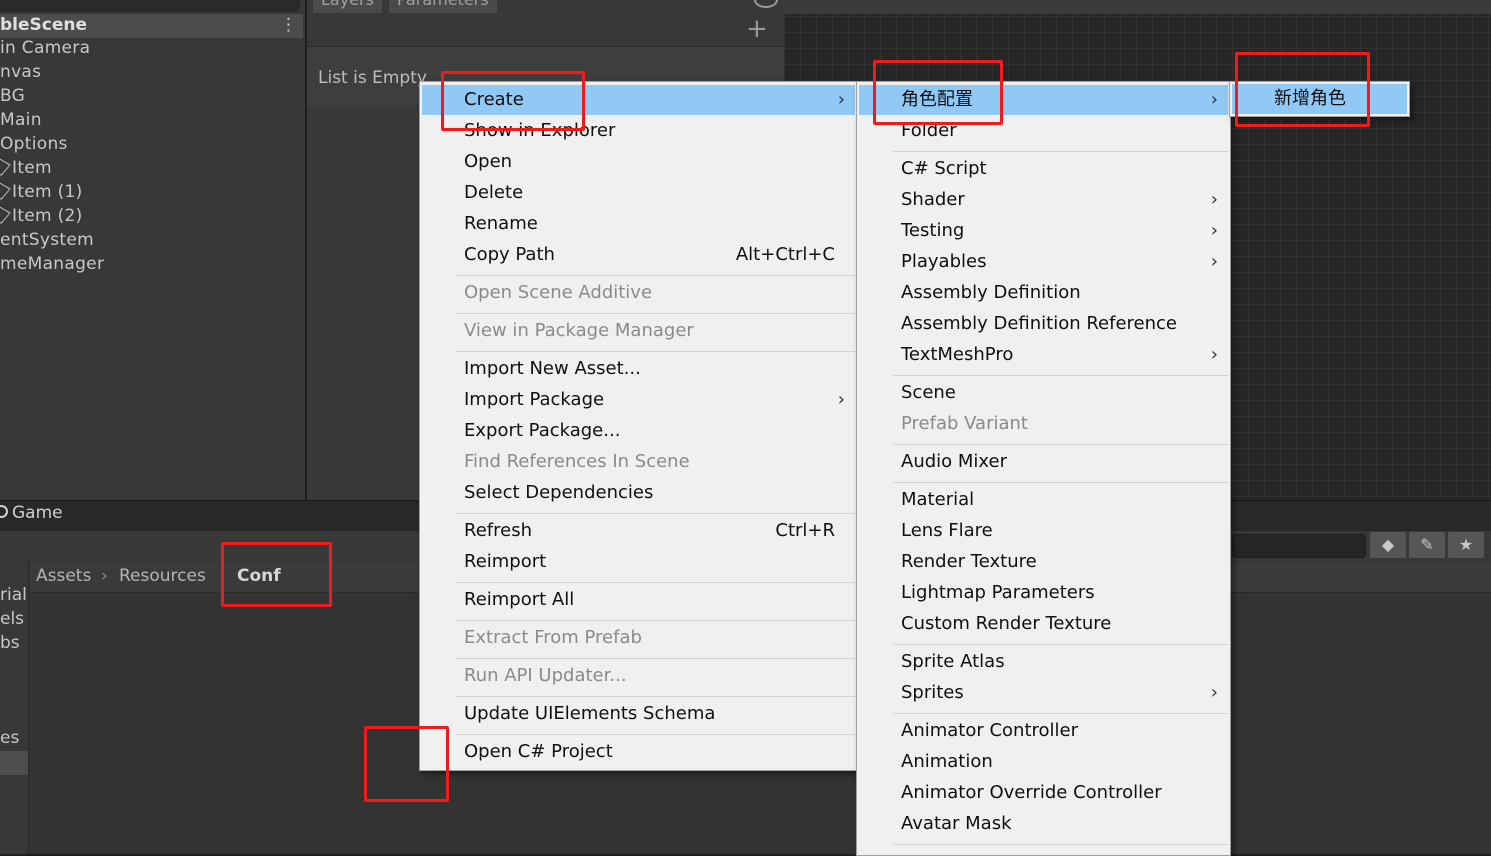 This screenshot has height=856, width=1491. What do you see at coordinates (1043, 262) in the screenshot?
I see `menu-item-playables: Playables ›` at bounding box center [1043, 262].